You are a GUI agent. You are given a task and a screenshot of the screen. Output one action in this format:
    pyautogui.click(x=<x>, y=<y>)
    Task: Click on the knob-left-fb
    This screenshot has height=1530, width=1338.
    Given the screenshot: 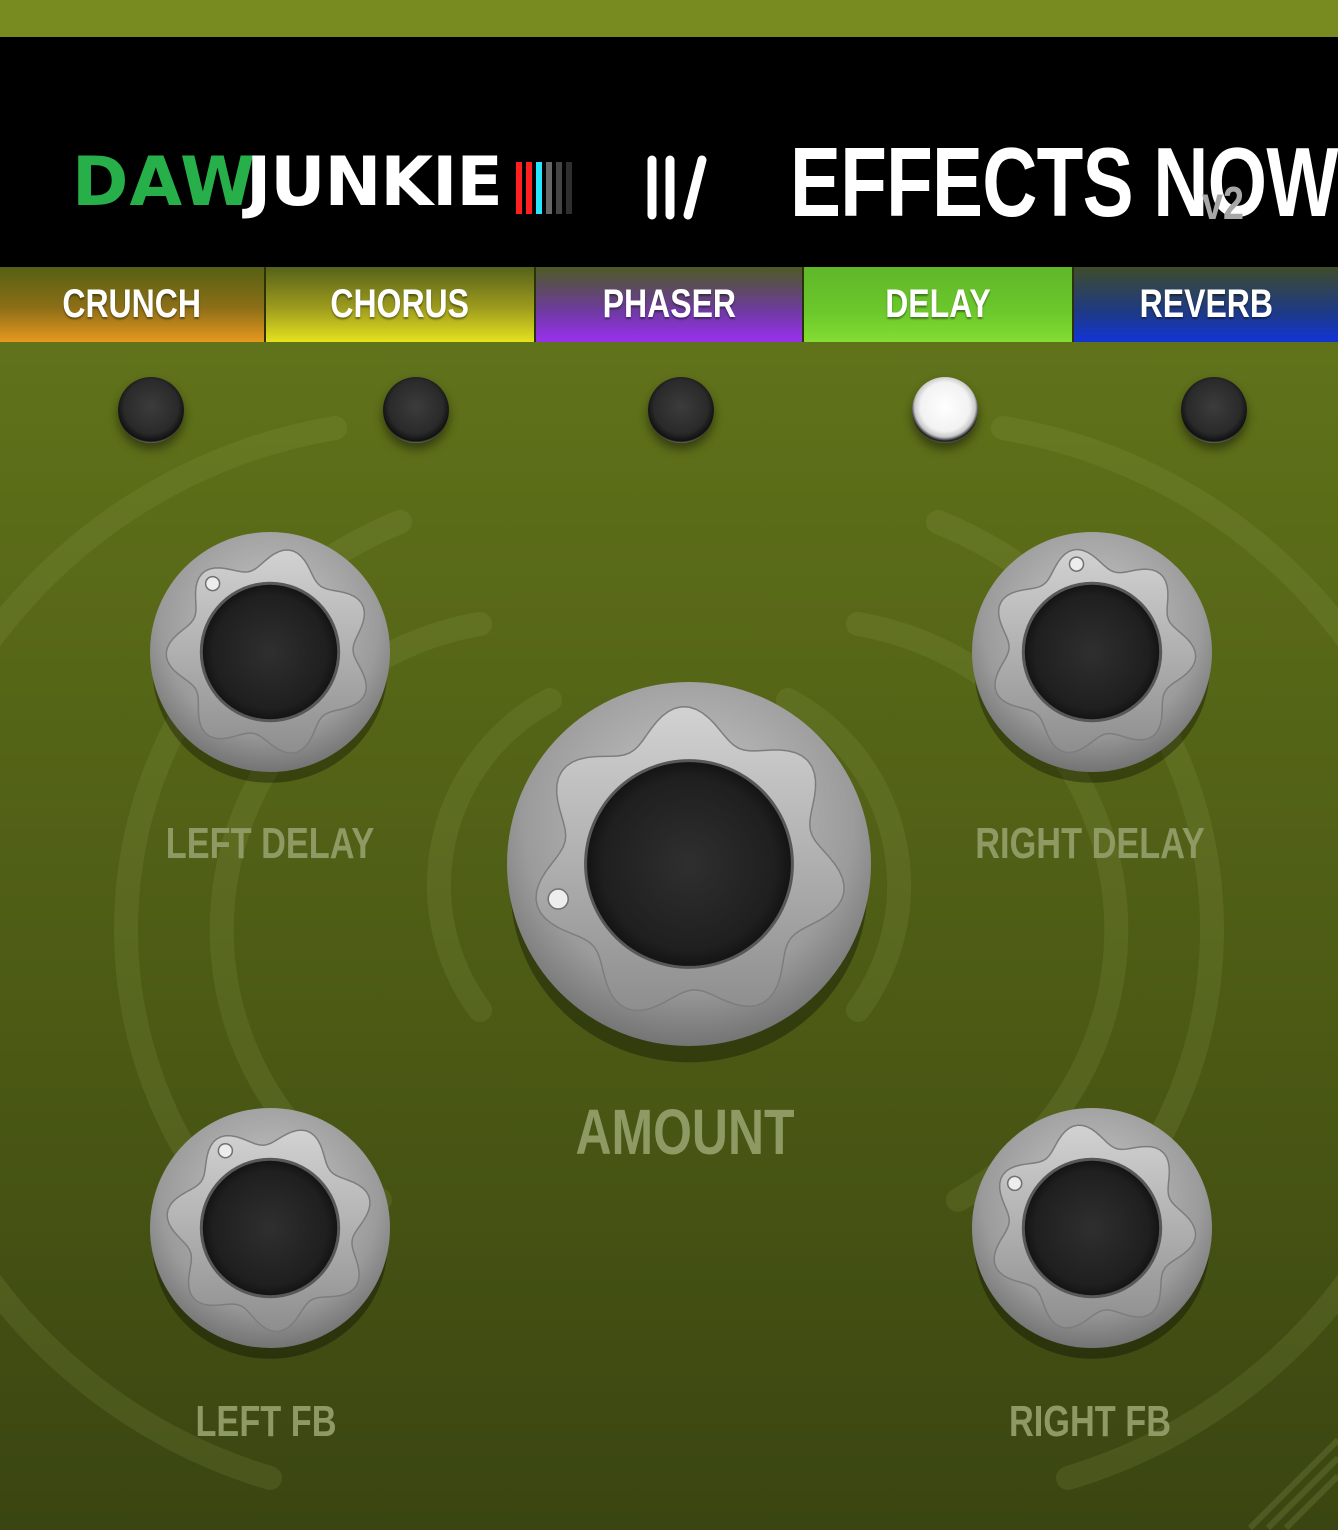 What is the action you would take?
    pyautogui.click(x=270, y=1232)
    